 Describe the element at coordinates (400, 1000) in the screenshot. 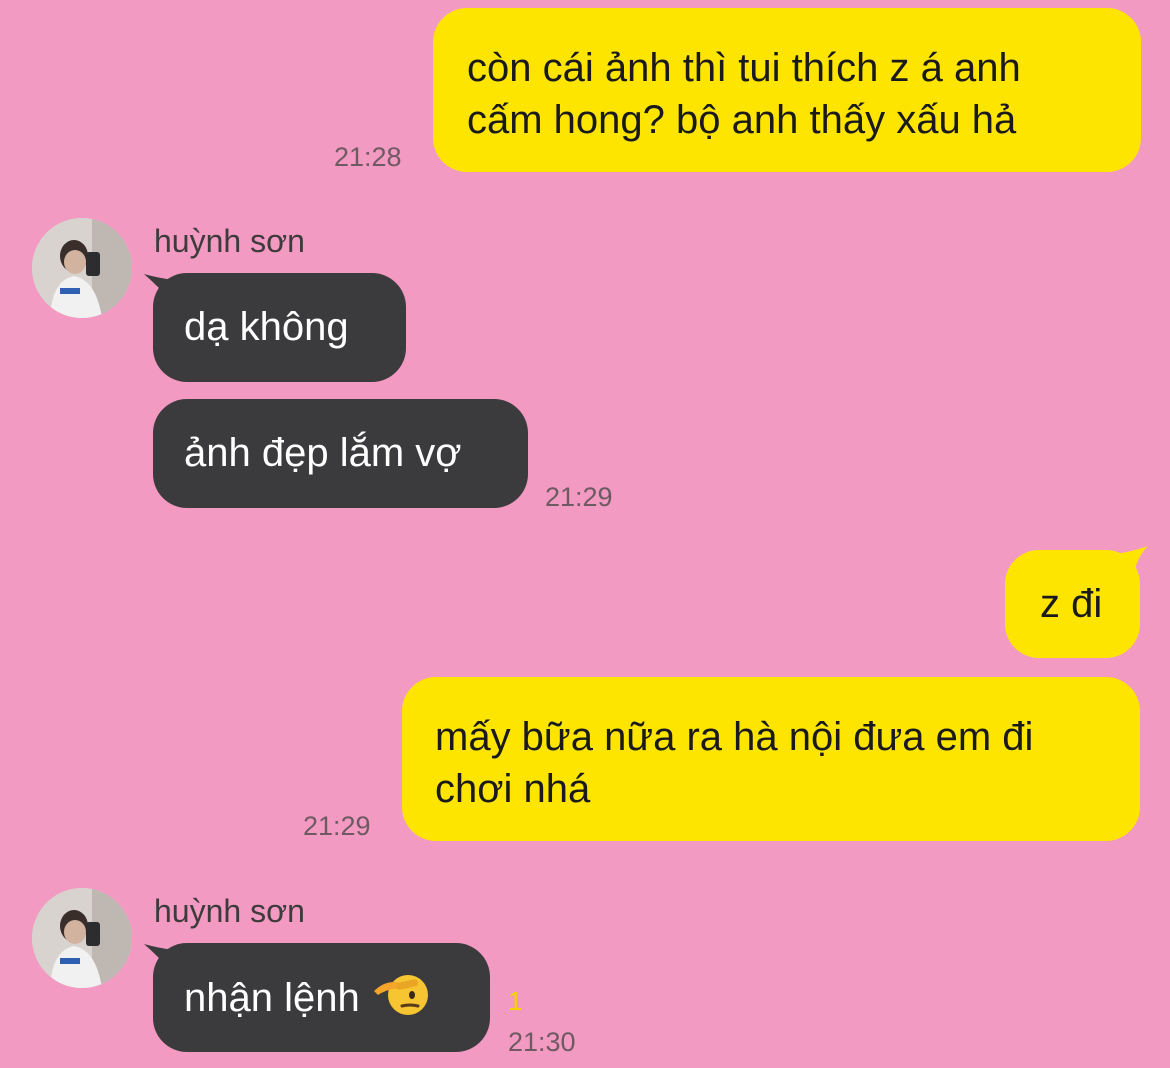

I see `saluting-face-icon` at that location.